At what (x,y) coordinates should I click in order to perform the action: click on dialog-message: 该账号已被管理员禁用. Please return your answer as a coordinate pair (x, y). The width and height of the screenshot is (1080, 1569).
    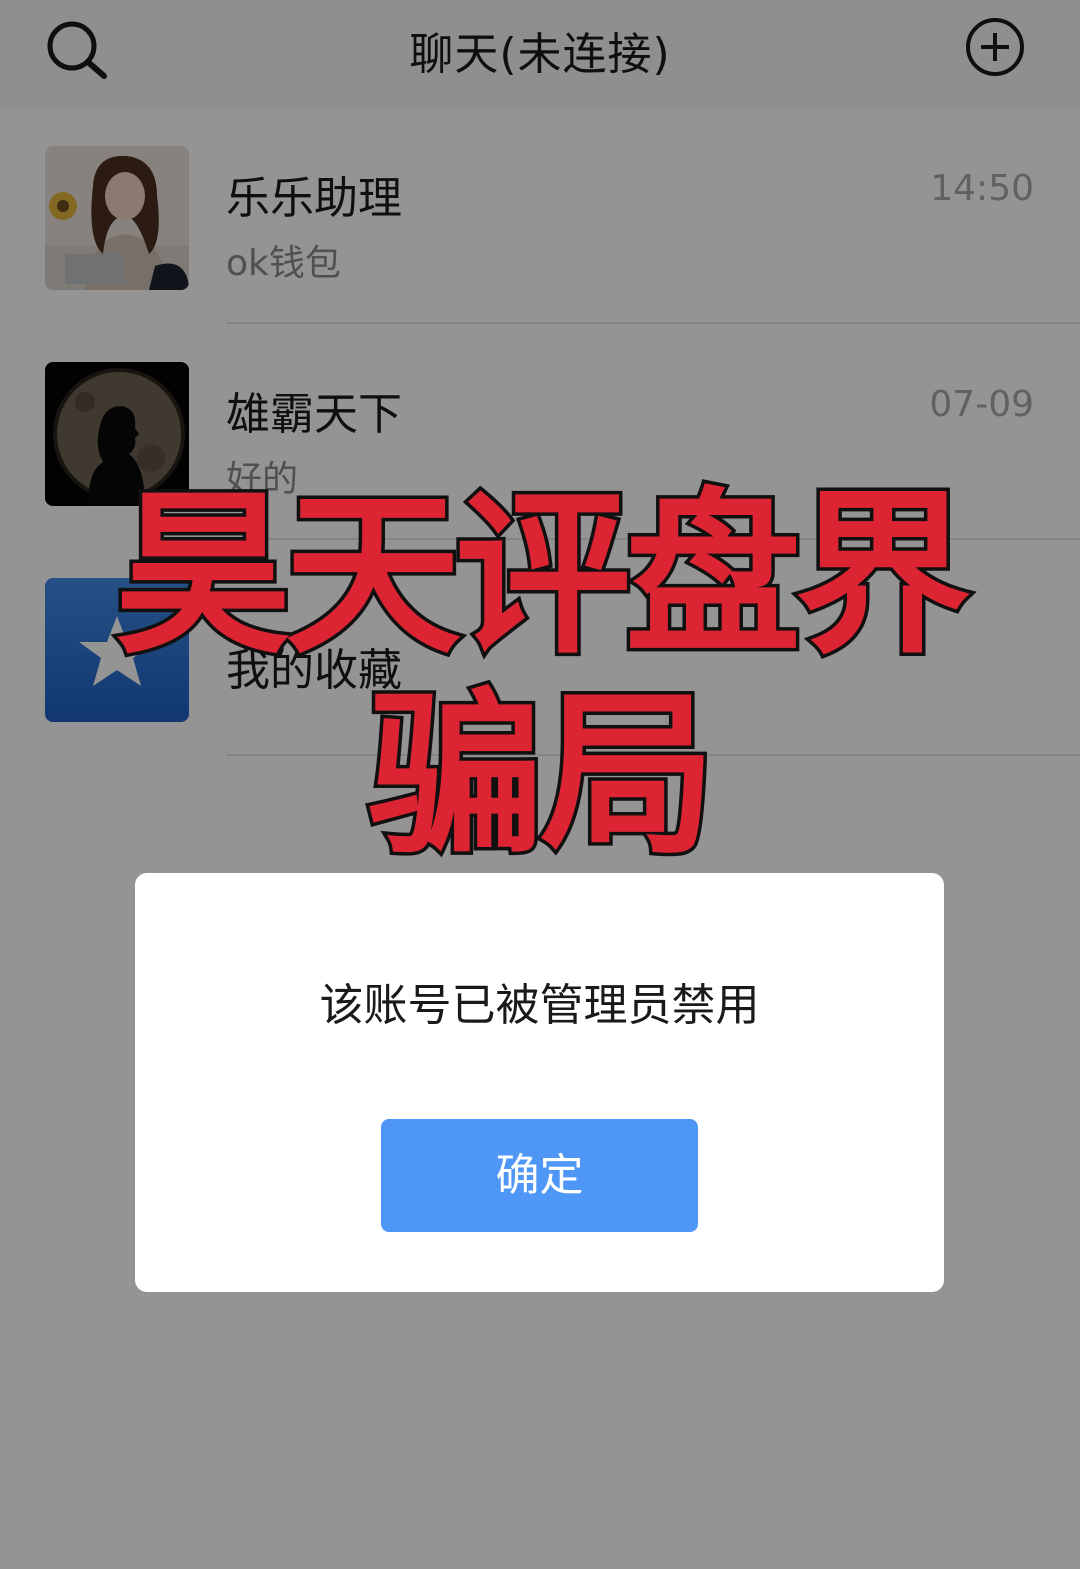
    Looking at the image, I should click on (539, 1005).